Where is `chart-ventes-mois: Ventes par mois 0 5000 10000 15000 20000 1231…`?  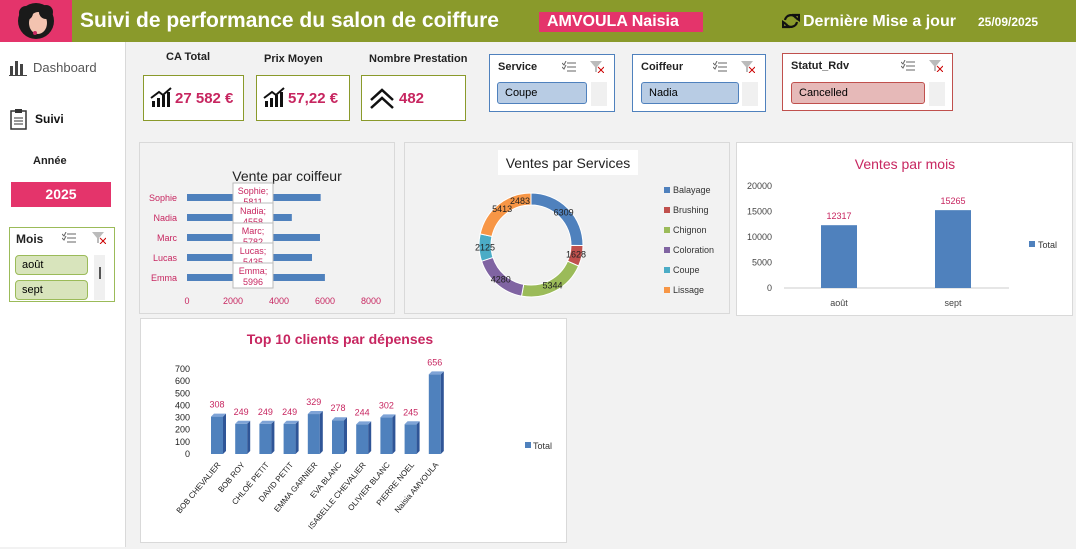
chart-ventes-mois: Ventes par mois 0 5000 10000 15000 20000 1231… is located at coordinates (904, 229).